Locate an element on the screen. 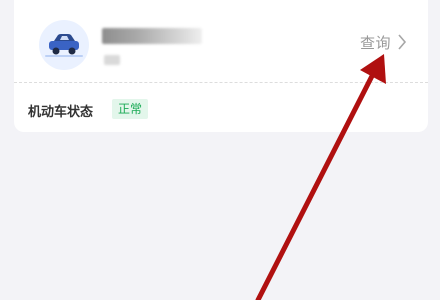 This screenshot has width=440, height=300. query-label: 查询 is located at coordinates (376, 42).